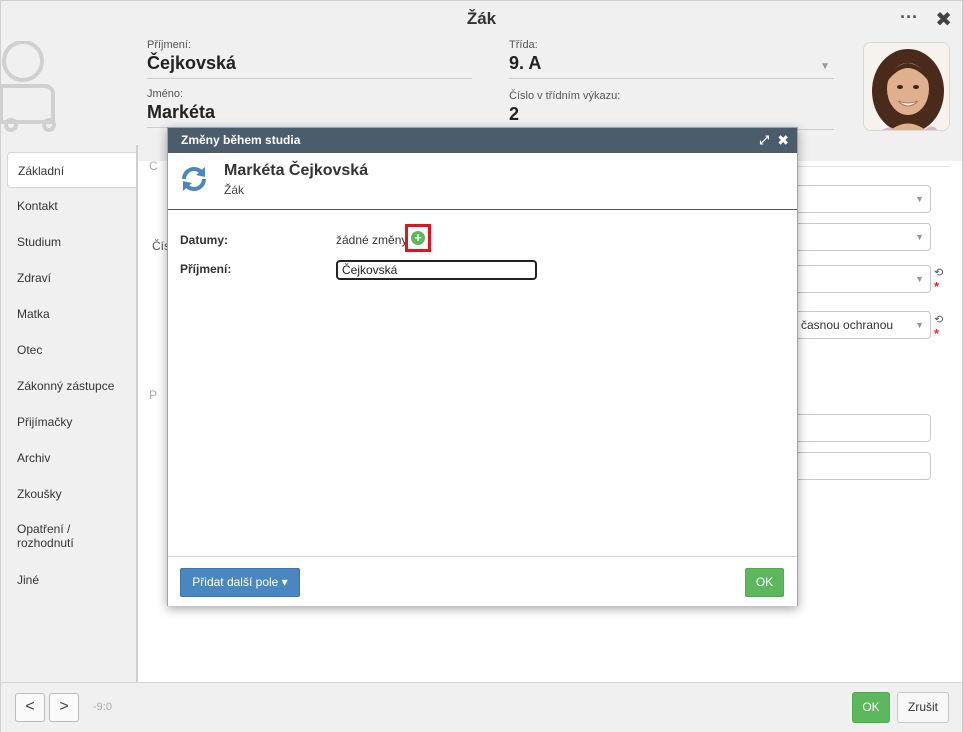 Image resolution: width=963 pixels, height=732 pixels. I want to click on bottom-toolbar: < > -9:0 OK Zrušit, so click(481, 707).